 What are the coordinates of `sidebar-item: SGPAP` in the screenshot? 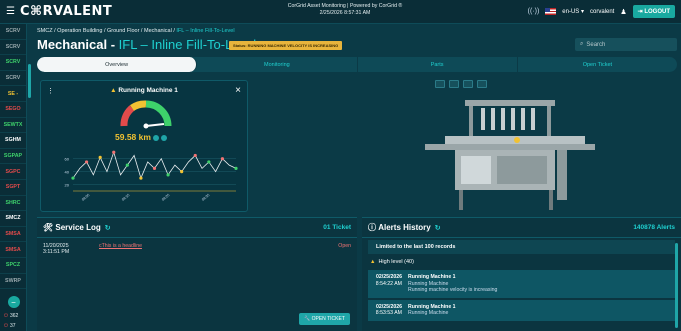 It's located at (13, 157).